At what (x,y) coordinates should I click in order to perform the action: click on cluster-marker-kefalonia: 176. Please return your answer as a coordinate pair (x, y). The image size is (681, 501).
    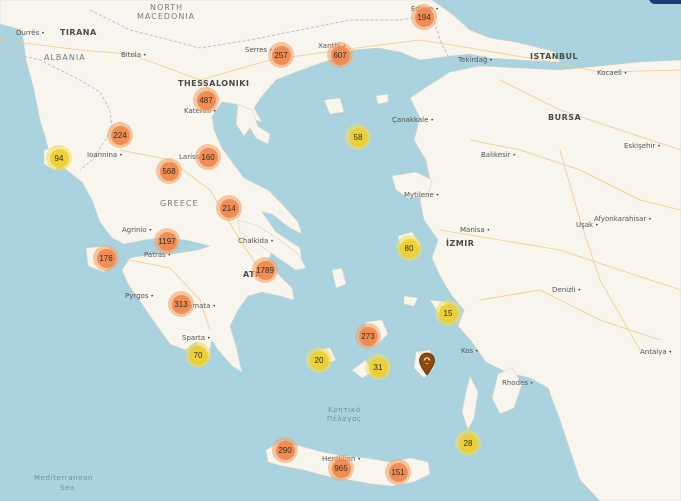
    Looking at the image, I should click on (106, 258).